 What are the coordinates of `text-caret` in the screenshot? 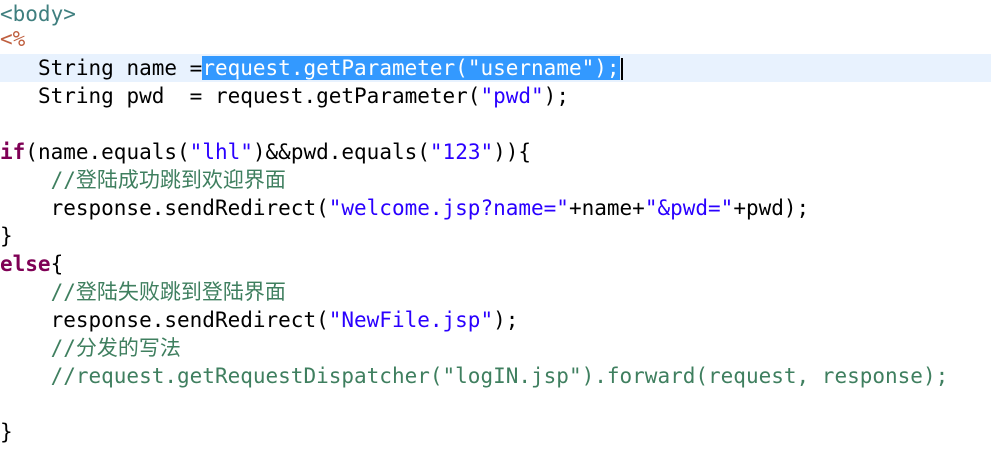 It's located at (621, 69).